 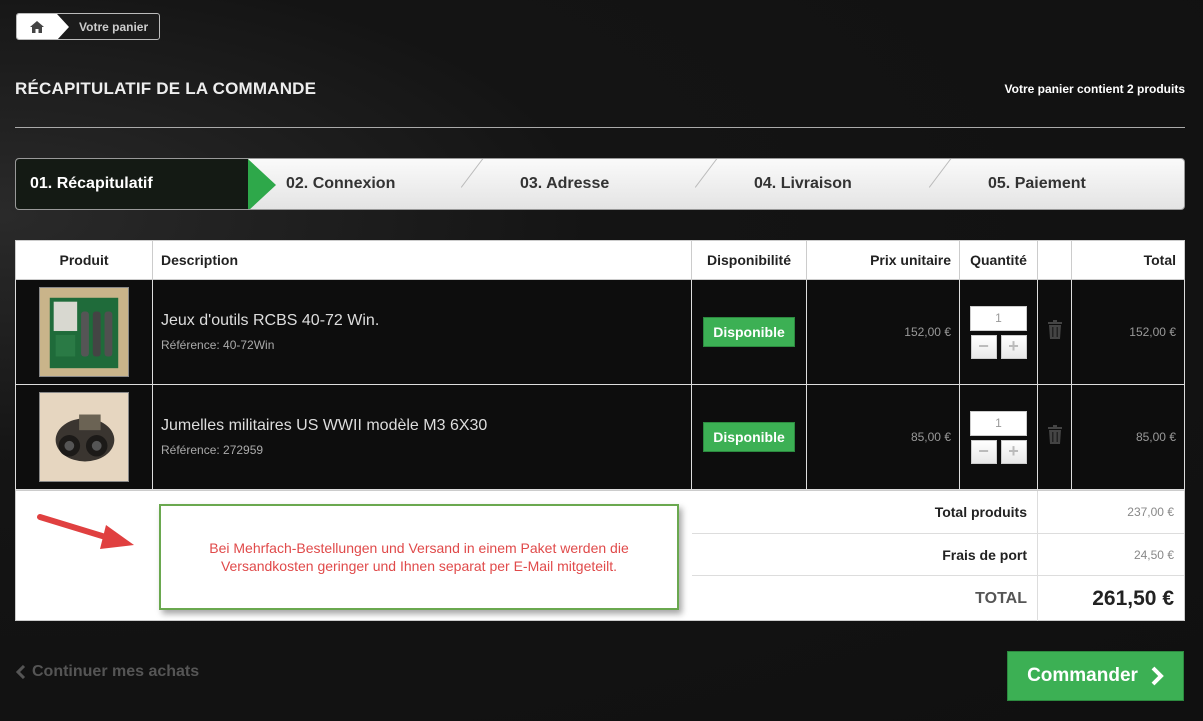 What do you see at coordinates (21, 672) in the screenshot?
I see `chevron-left-icon` at bounding box center [21, 672].